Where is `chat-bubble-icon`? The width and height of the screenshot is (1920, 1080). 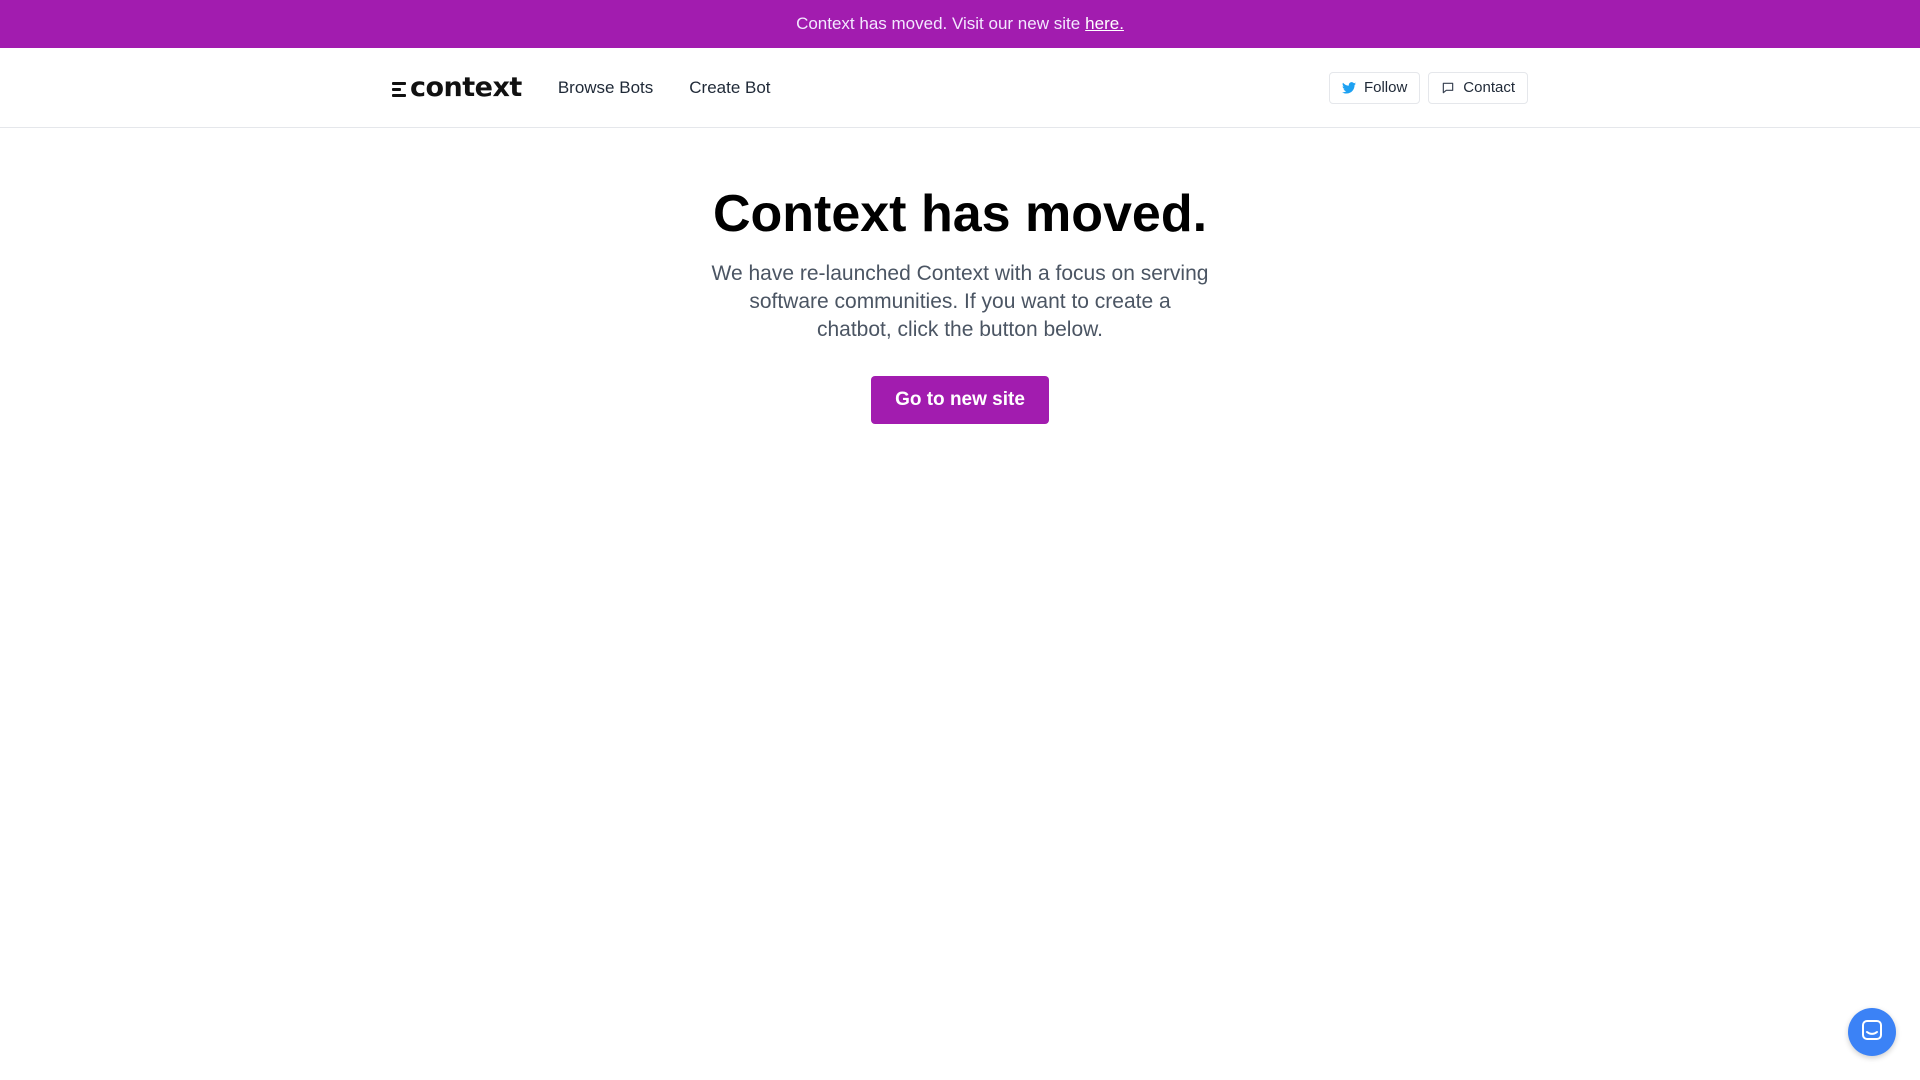
chat-bubble-icon is located at coordinates (1448, 88).